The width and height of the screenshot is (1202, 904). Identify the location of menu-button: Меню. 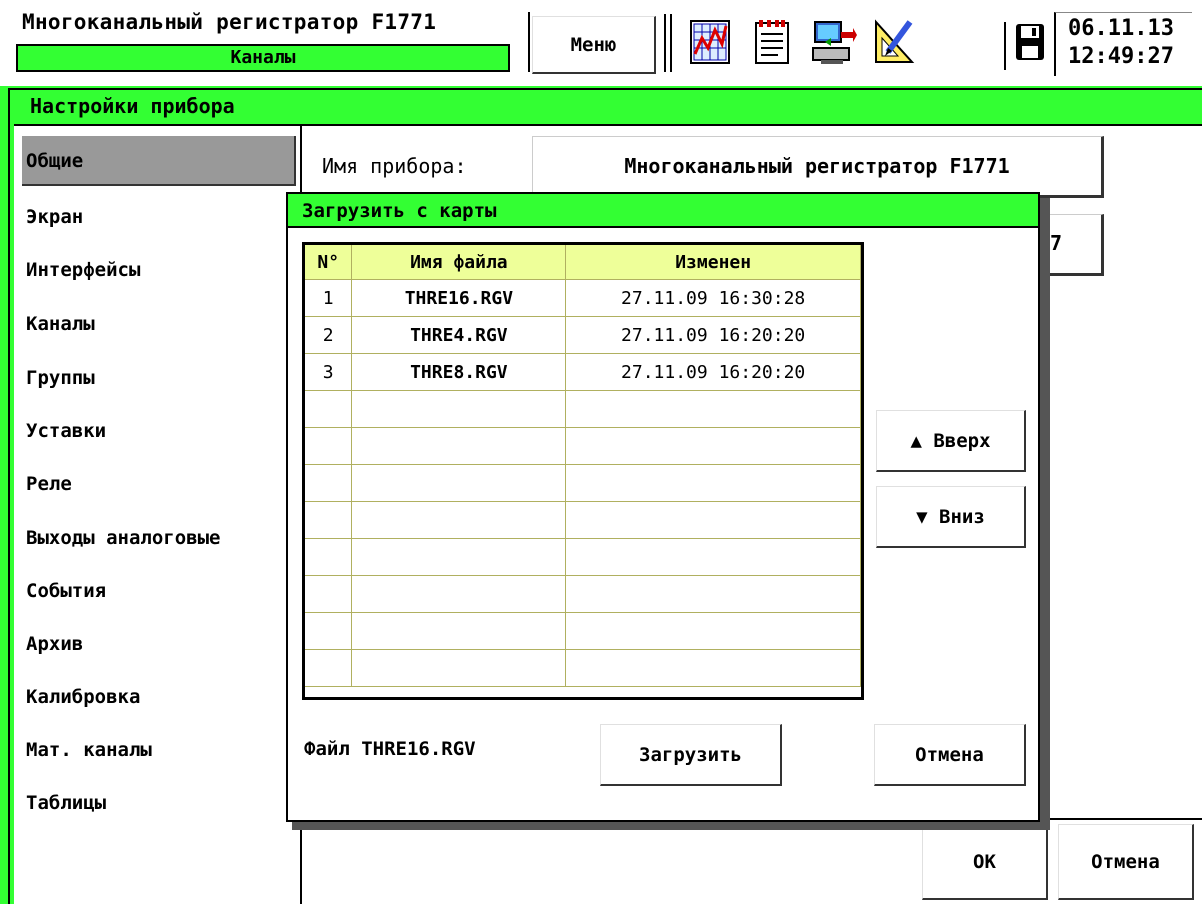
(594, 45).